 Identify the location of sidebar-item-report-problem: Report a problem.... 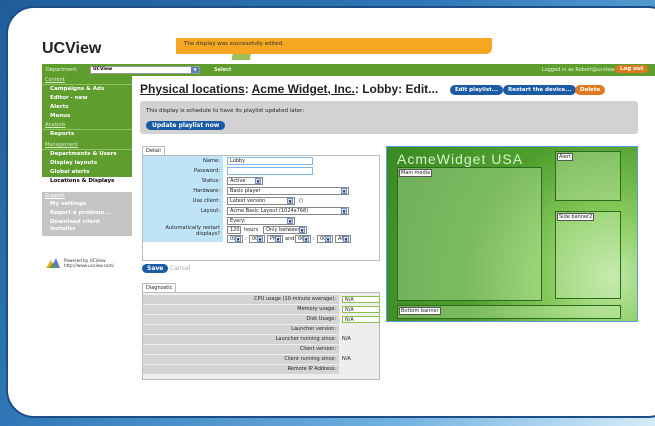
(87, 213).